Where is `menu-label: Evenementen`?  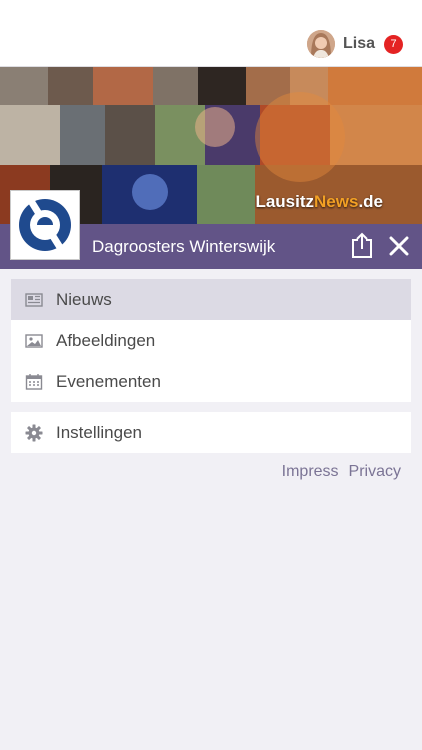
menu-label: Evenementen is located at coordinates (108, 381).